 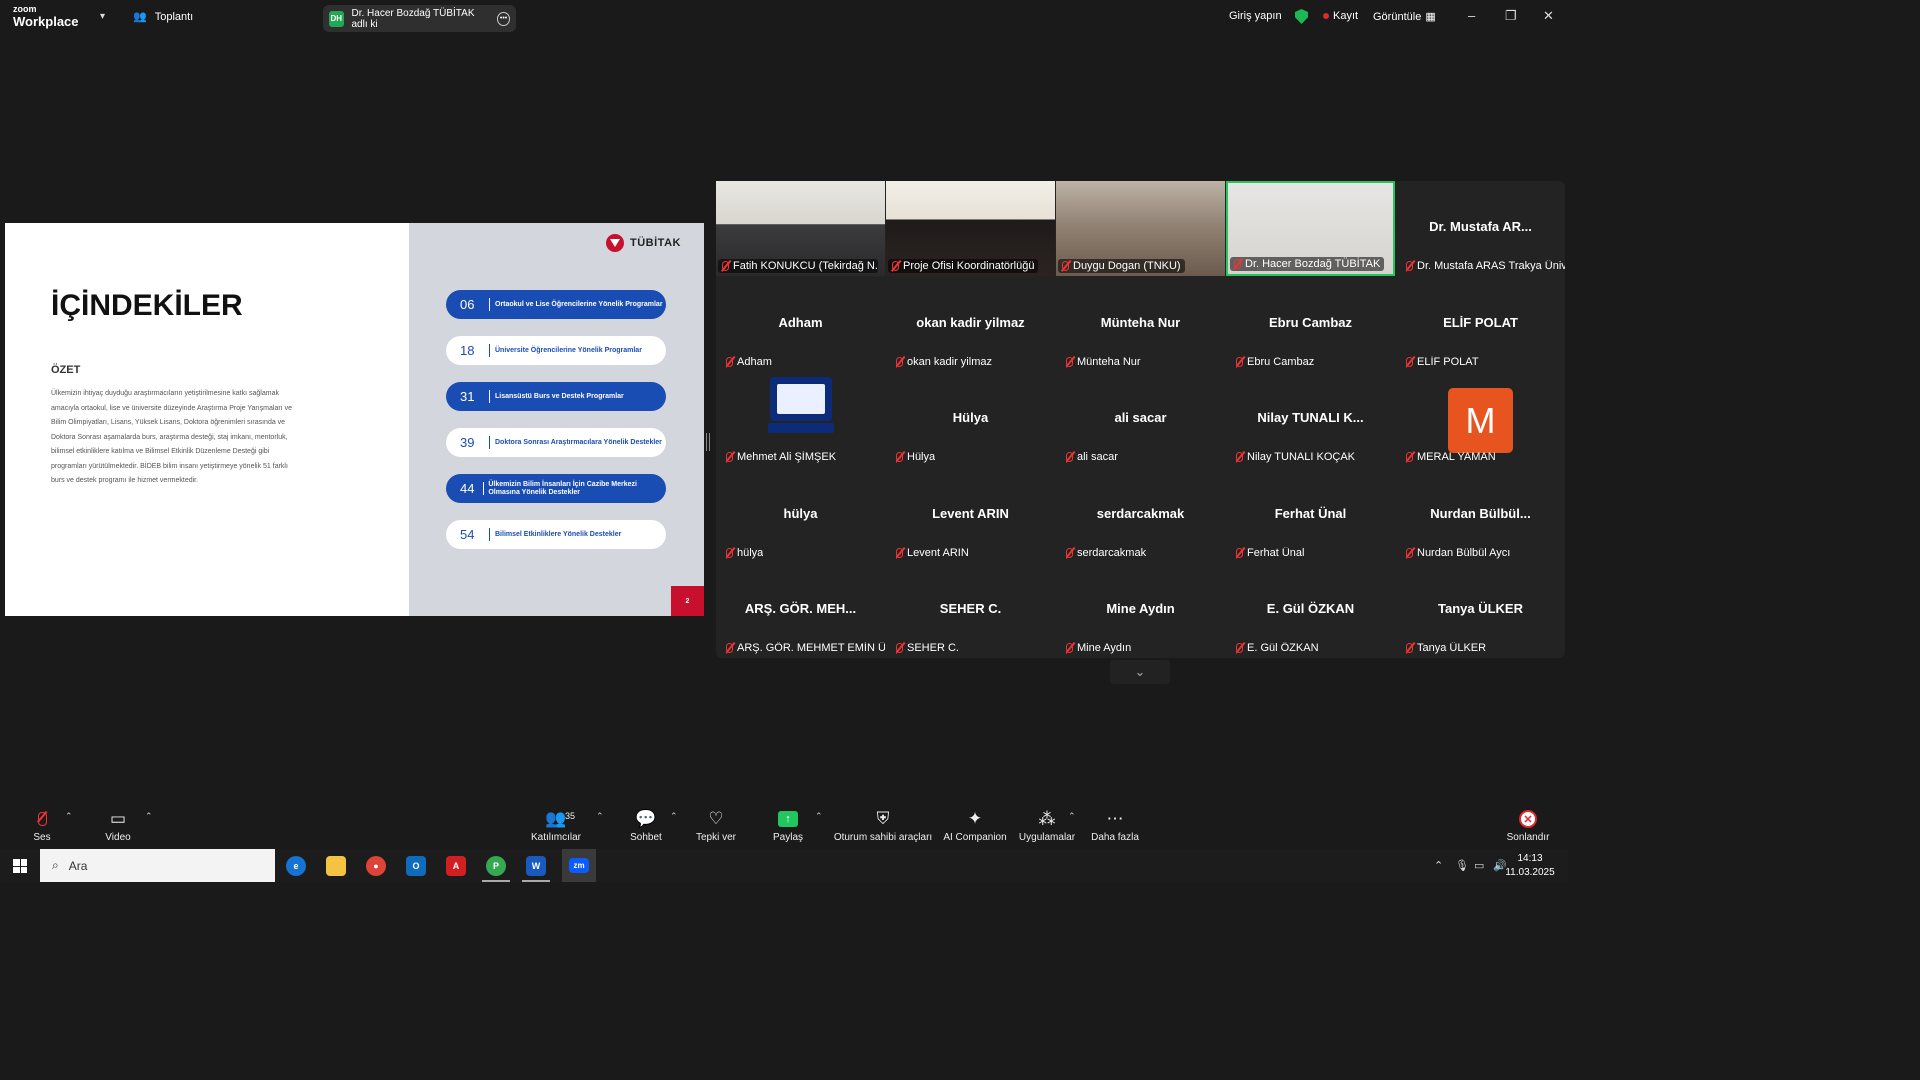 I want to click on participant-name: Hülya, so click(x=915, y=457).